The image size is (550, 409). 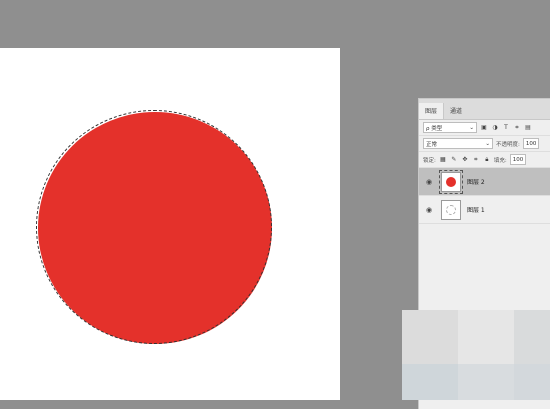 I want to click on tab-channels: 通道, so click(x=456, y=111).